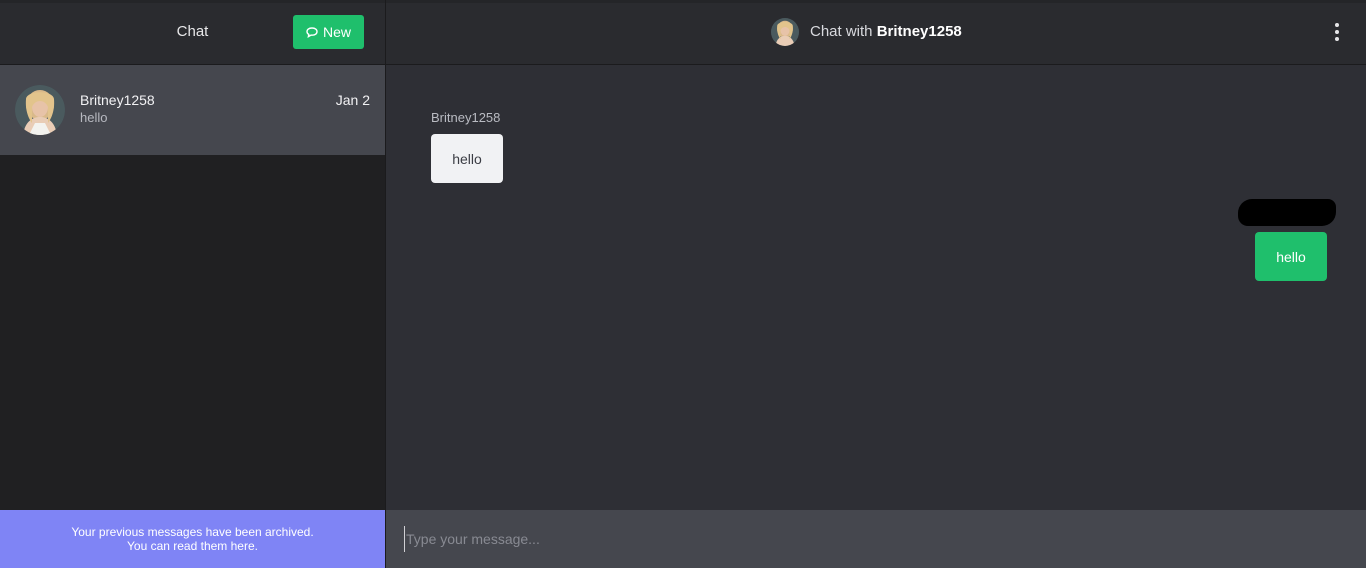 The image size is (1366, 568). What do you see at coordinates (192, 110) in the screenshot?
I see `conversation-item: Britney1258 hello Jan 2` at bounding box center [192, 110].